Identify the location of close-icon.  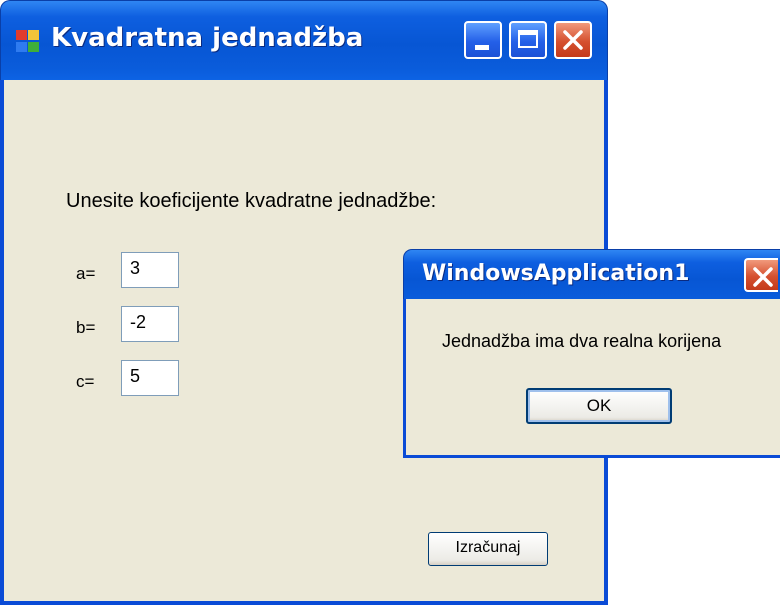
(573, 40).